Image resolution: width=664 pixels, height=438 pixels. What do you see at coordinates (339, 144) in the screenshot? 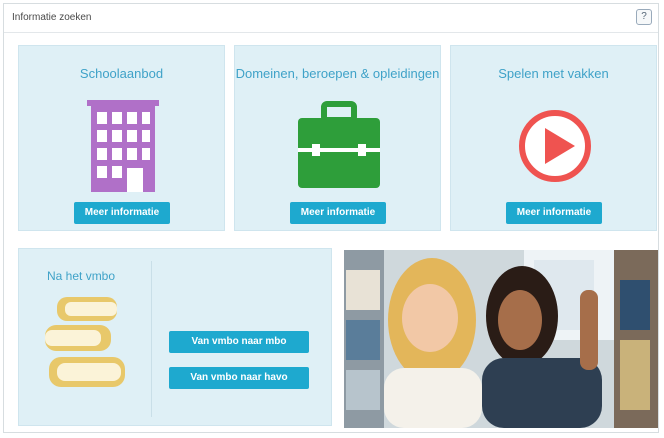
I see `briefcase-icon` at bounding box center [339, 144].